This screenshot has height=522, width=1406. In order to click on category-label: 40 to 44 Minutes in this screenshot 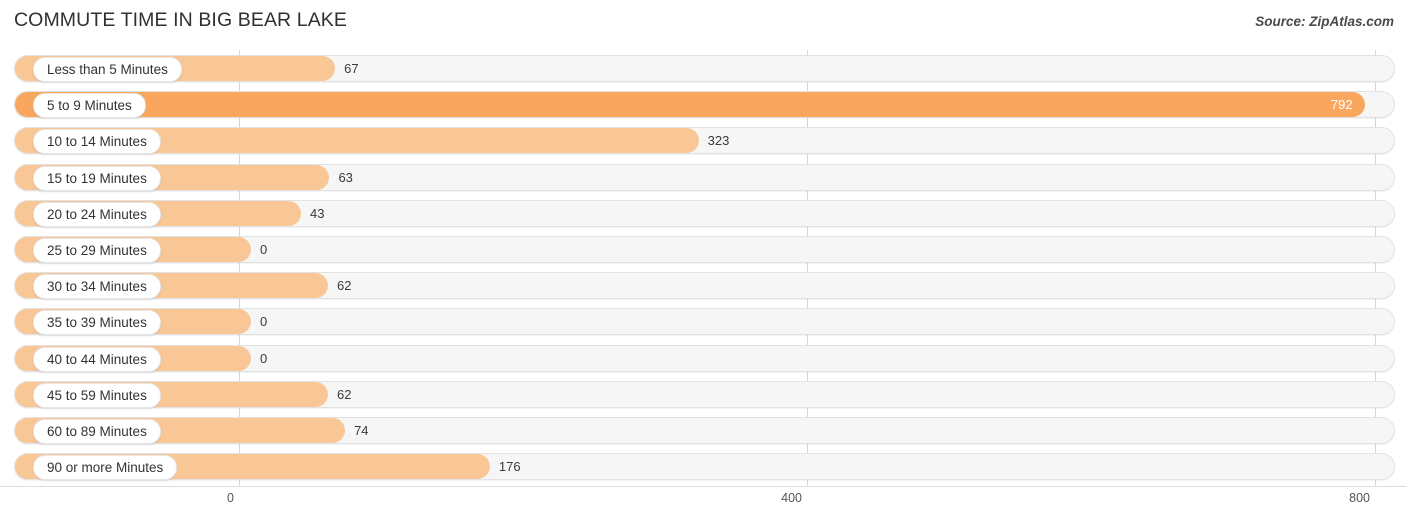, I will do `click(97, 359)`.